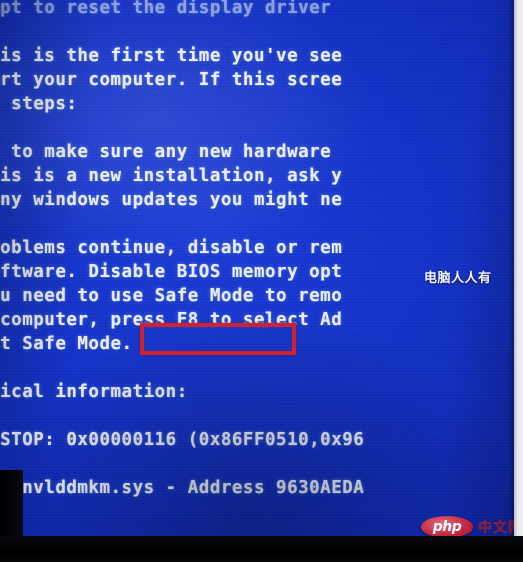  I want to click on bsod-line: estart your computer. If this scree, so click(171, 80).